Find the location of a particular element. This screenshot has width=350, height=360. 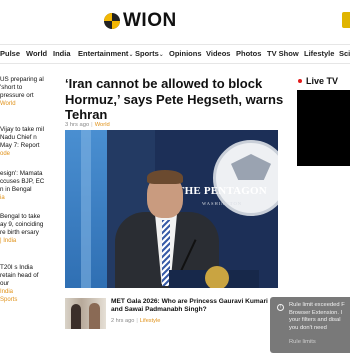

story-tag: World is located at coordinates (8, 104).